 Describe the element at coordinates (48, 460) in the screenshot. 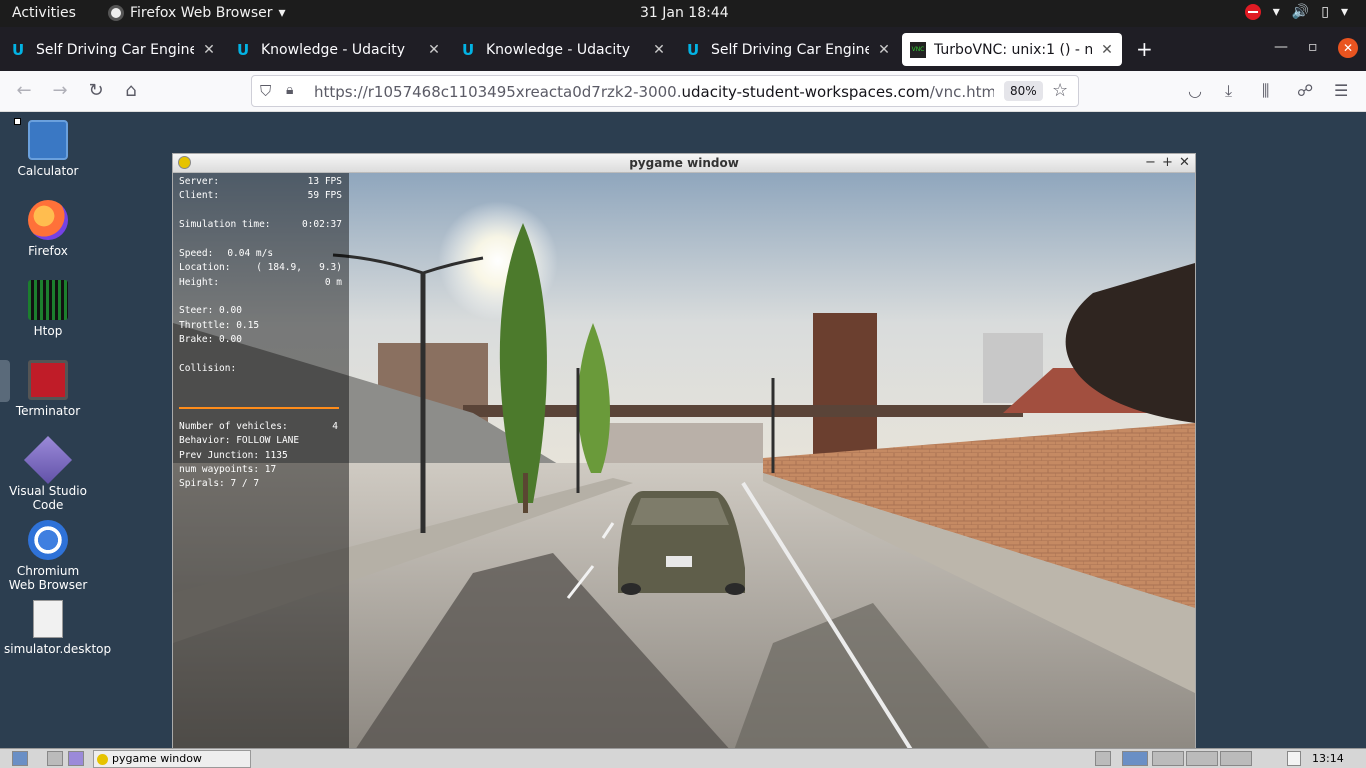

I see `vscode-icon` at that location.